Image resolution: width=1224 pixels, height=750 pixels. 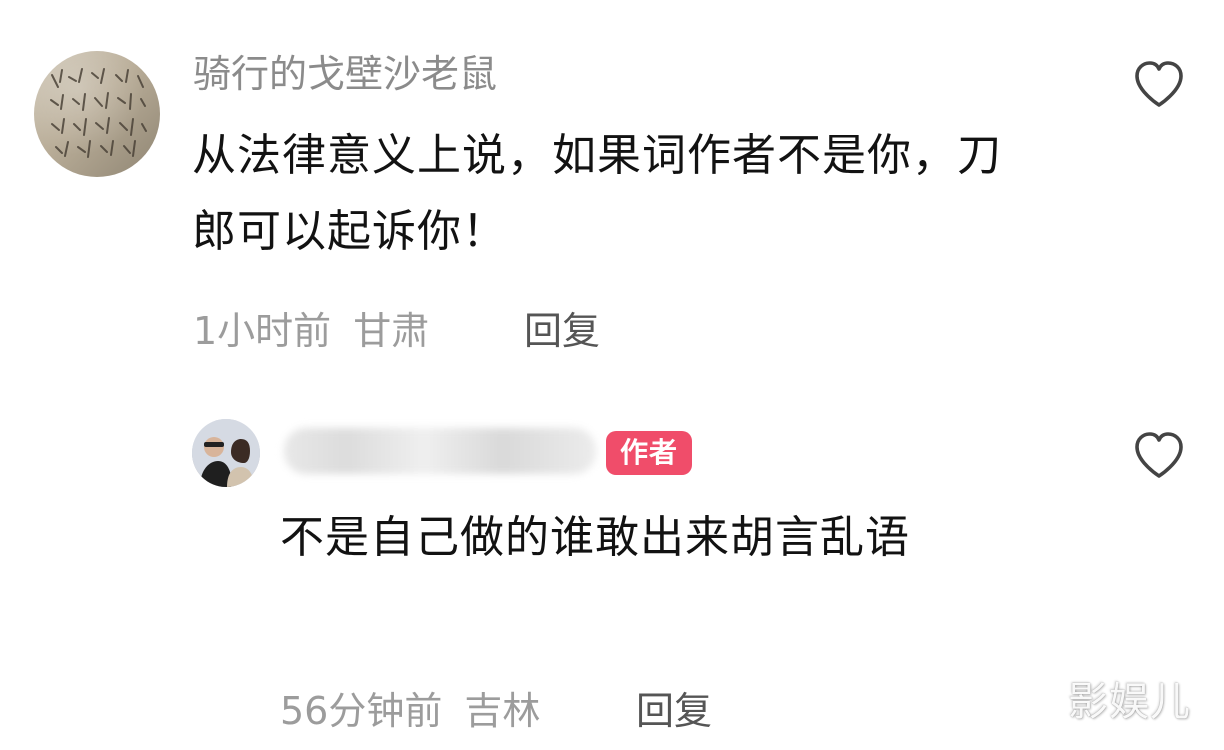 I want to click on reply-meta: 56分钟前 吉林, so click(x=410, y=711).